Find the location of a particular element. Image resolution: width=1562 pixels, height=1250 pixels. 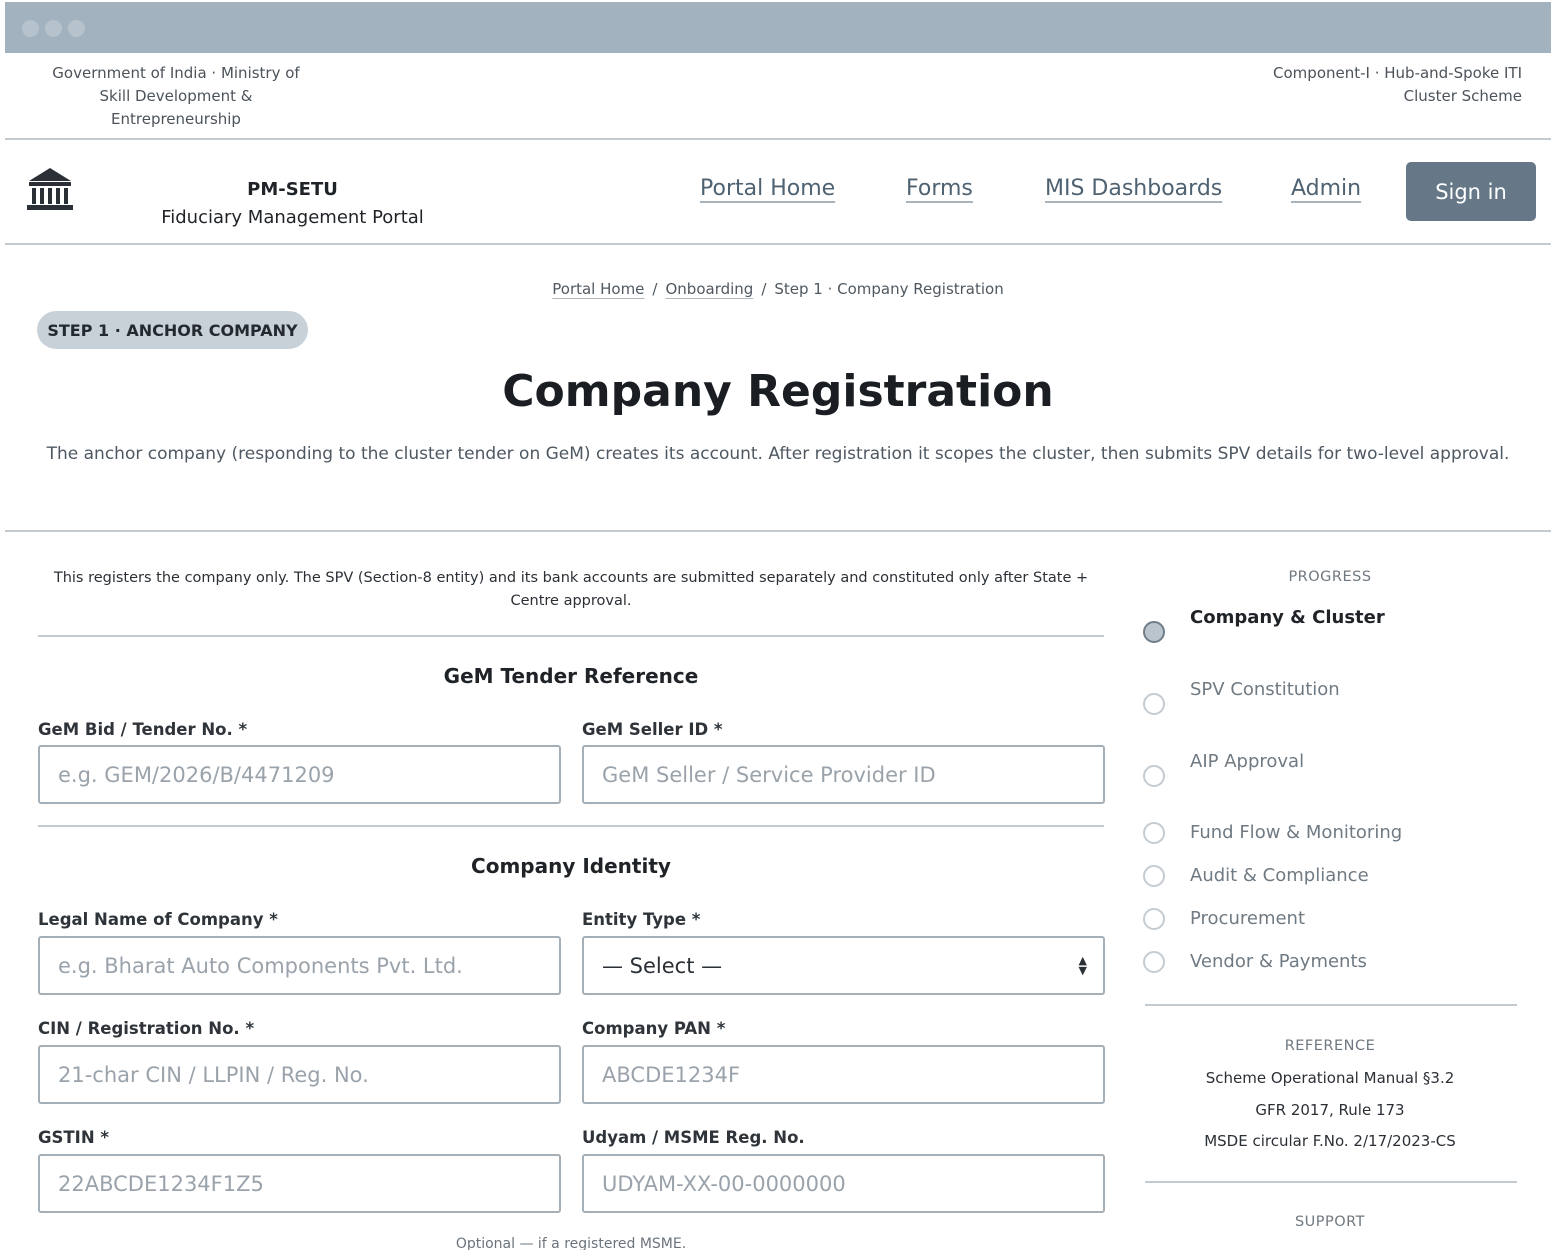

select-arrows-icon: ▲ ▼ is located at coordinates (1082, 965).